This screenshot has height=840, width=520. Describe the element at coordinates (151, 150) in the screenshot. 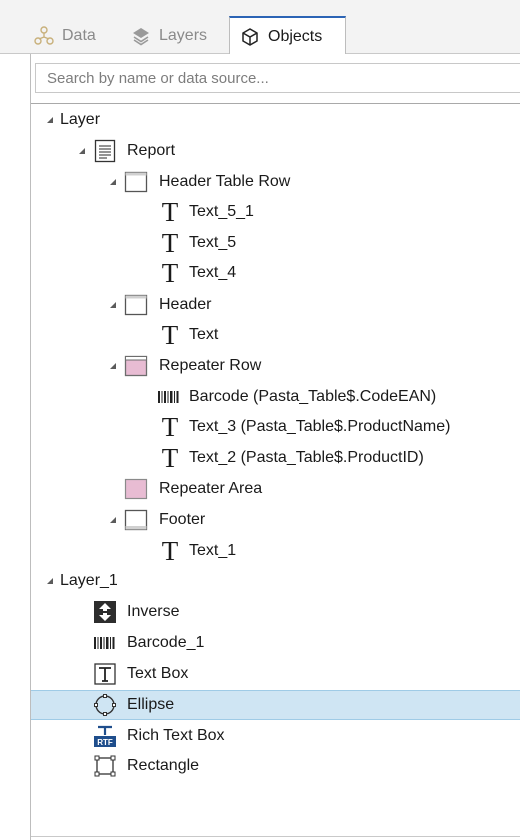

I see `tree-item-label: Report` at that location.